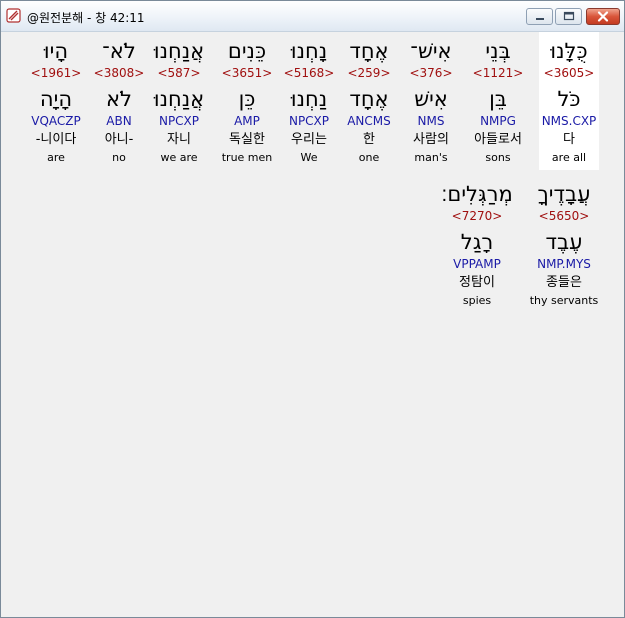 Image resolution: width=625 pixels, height=618 pixels. I want to click on title-bar: @원전분해 - 창 42:11, so click(312, 16).